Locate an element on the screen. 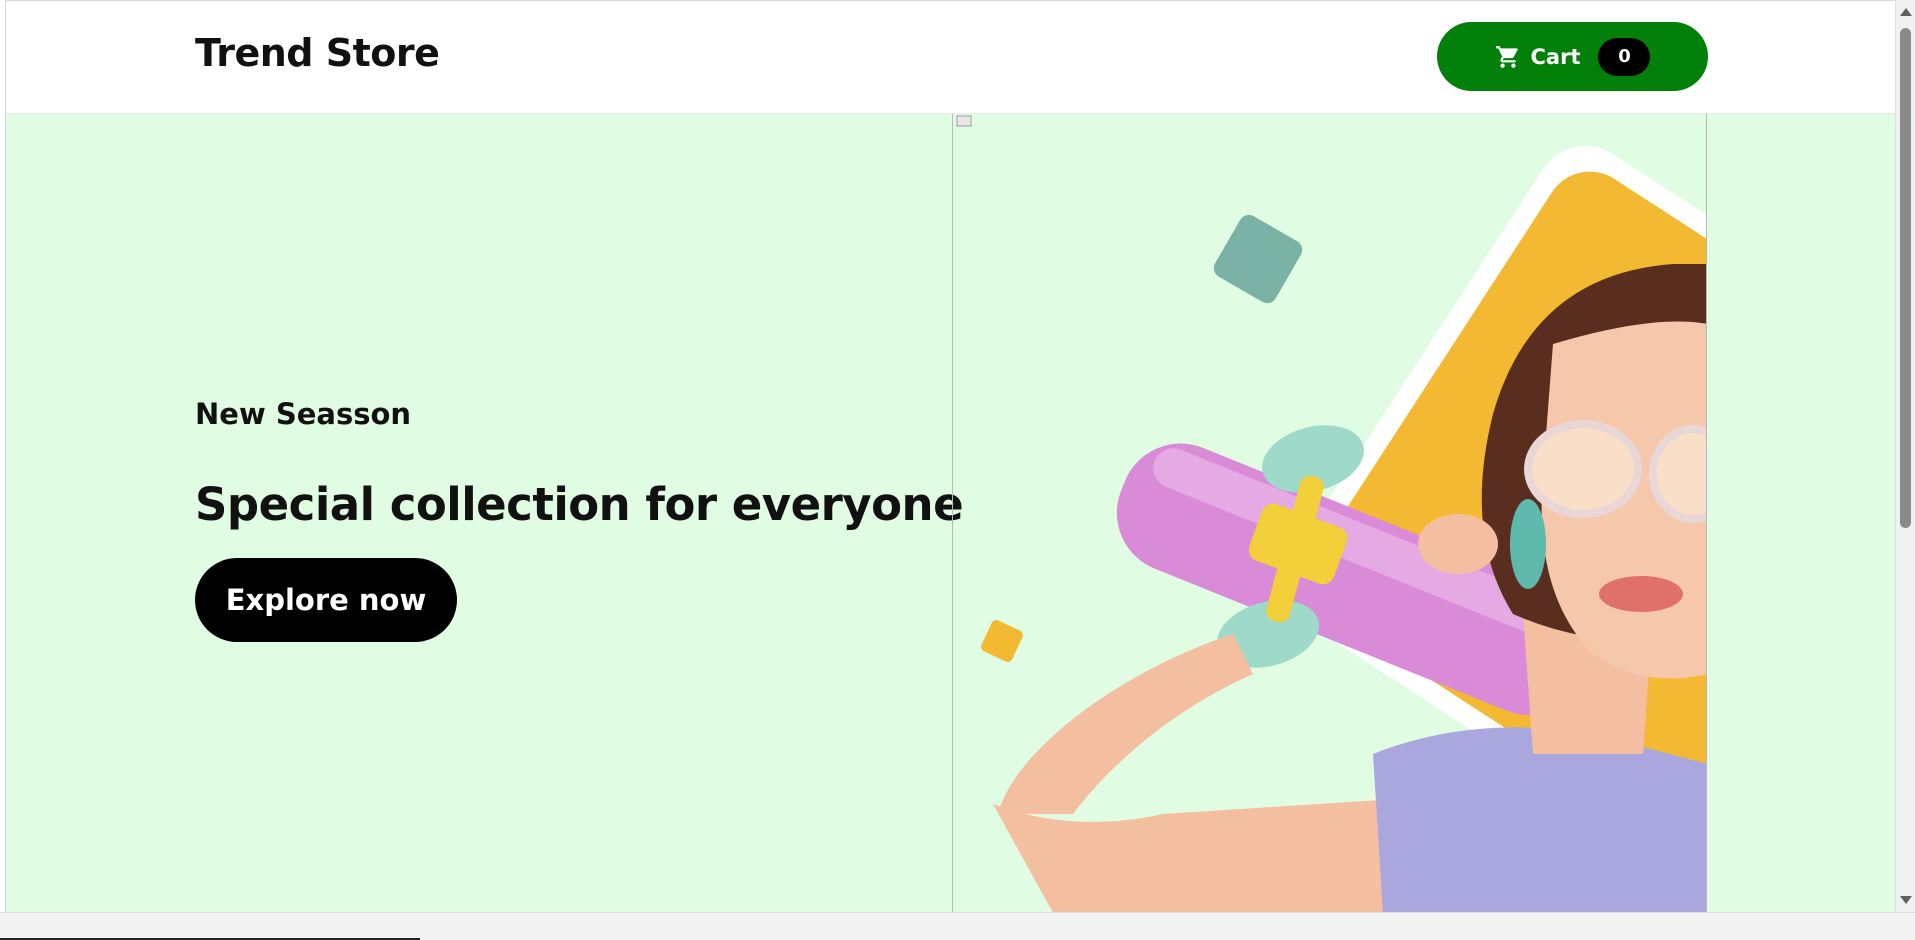  site-header: Trend Store Cart 0 is located at coordinates (951, 57).